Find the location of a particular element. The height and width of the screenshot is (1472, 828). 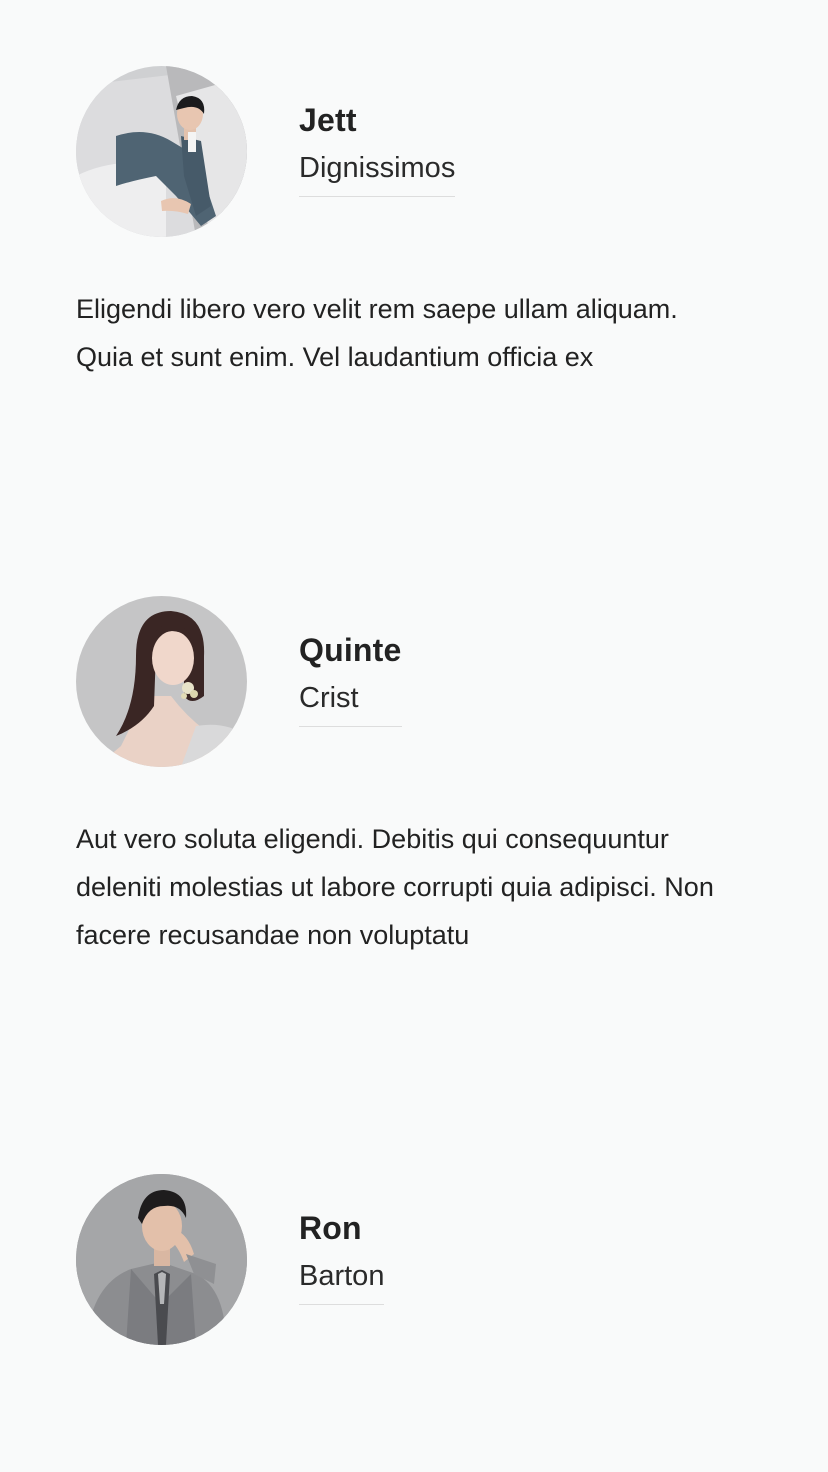

author-name: Ron is located at coordinates (330, 1228).